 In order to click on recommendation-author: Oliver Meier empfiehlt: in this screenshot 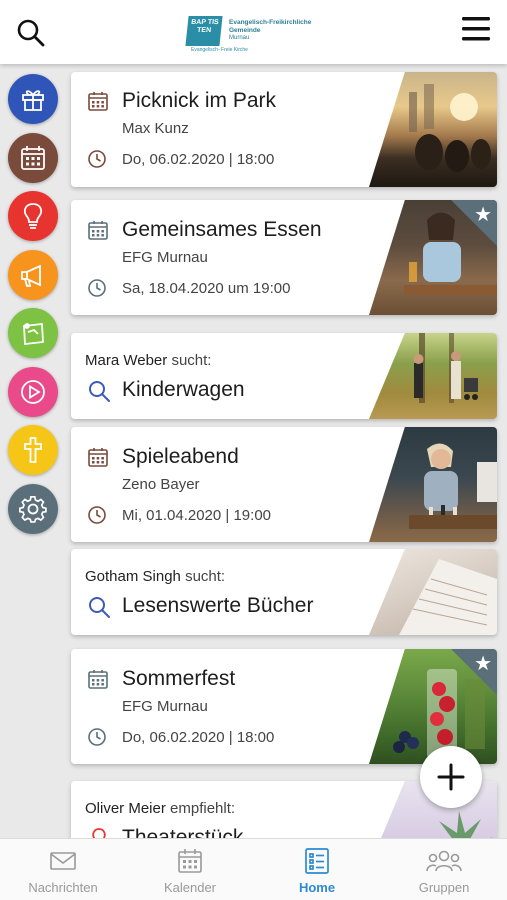, I will do `click(160, 808)`.